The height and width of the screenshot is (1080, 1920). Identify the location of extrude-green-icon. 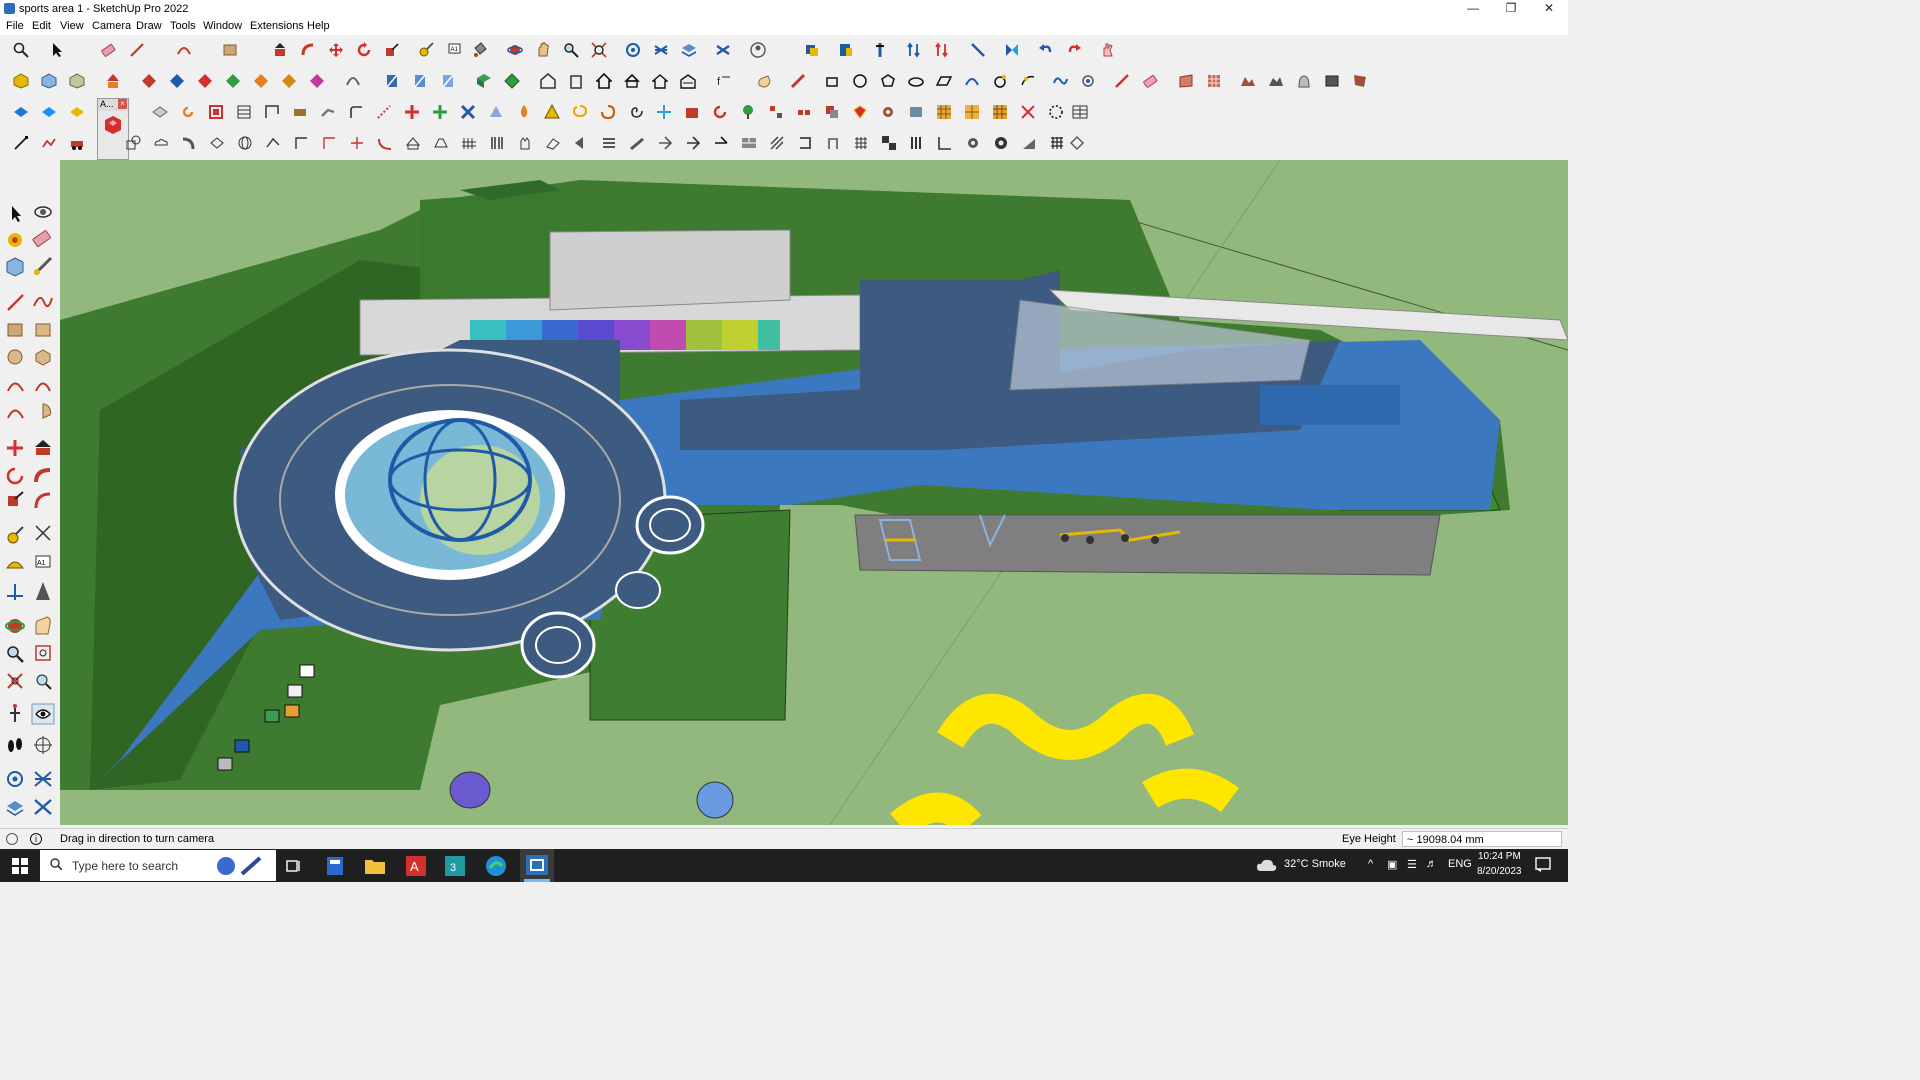
(233, 81).